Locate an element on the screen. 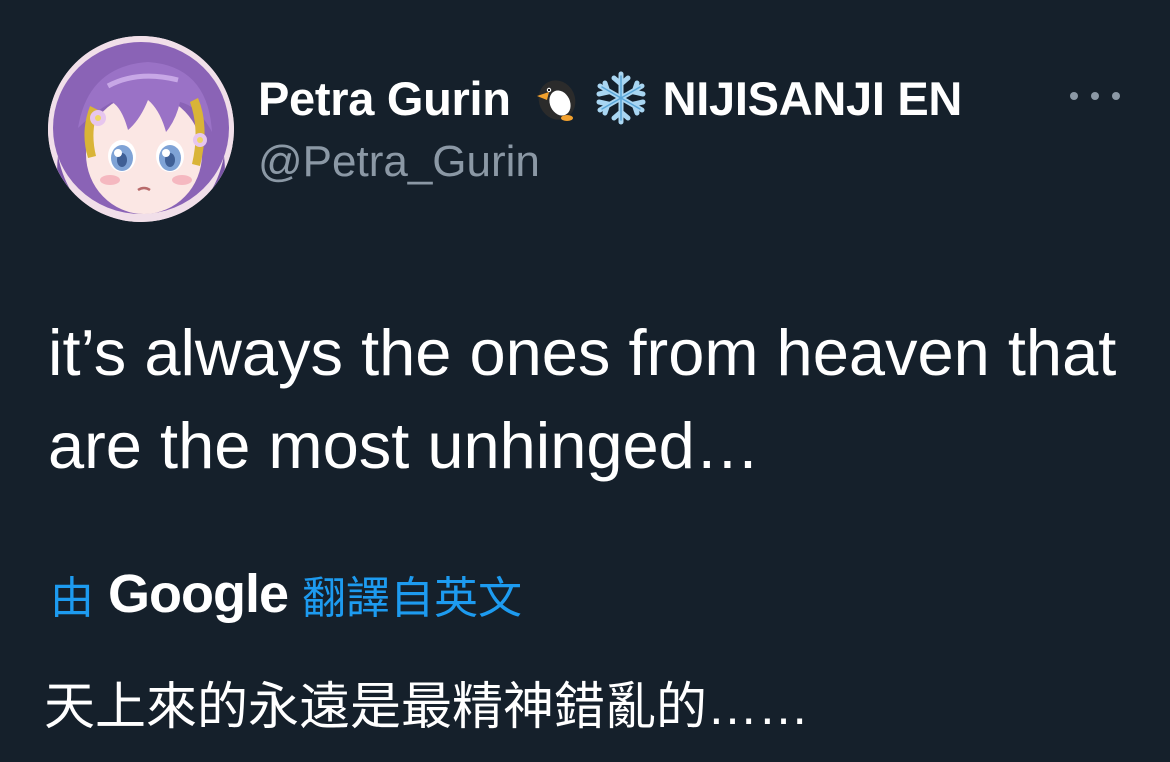 The width and height of the screenshot is (1170, 762). avatar-illustration is located at coordinates (141, 129).